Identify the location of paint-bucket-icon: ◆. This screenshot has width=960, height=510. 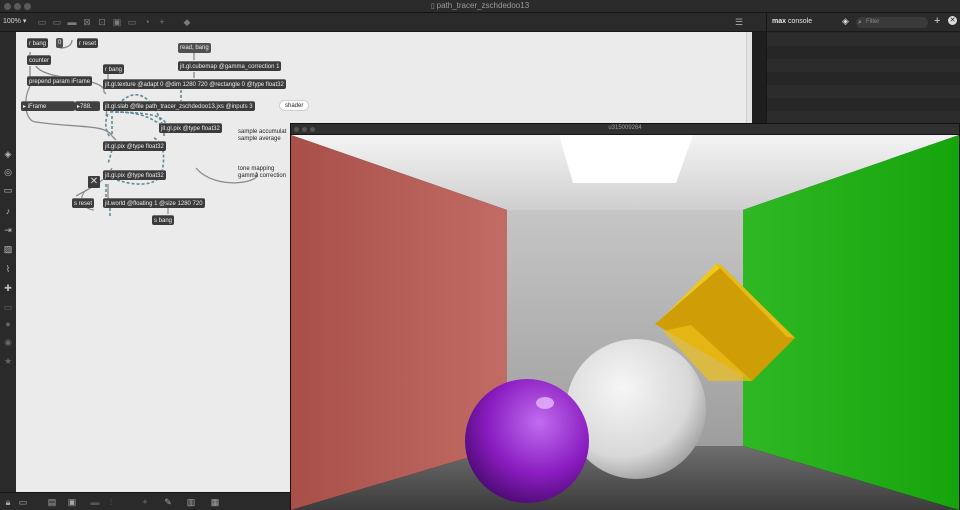
(187, 22).